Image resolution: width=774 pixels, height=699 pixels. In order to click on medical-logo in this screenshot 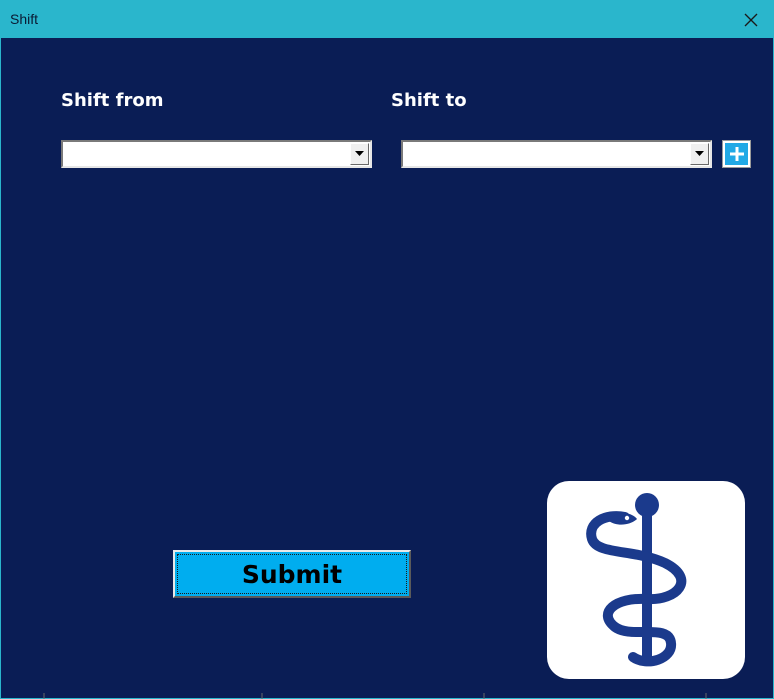, I will do `click(646, 580)`.